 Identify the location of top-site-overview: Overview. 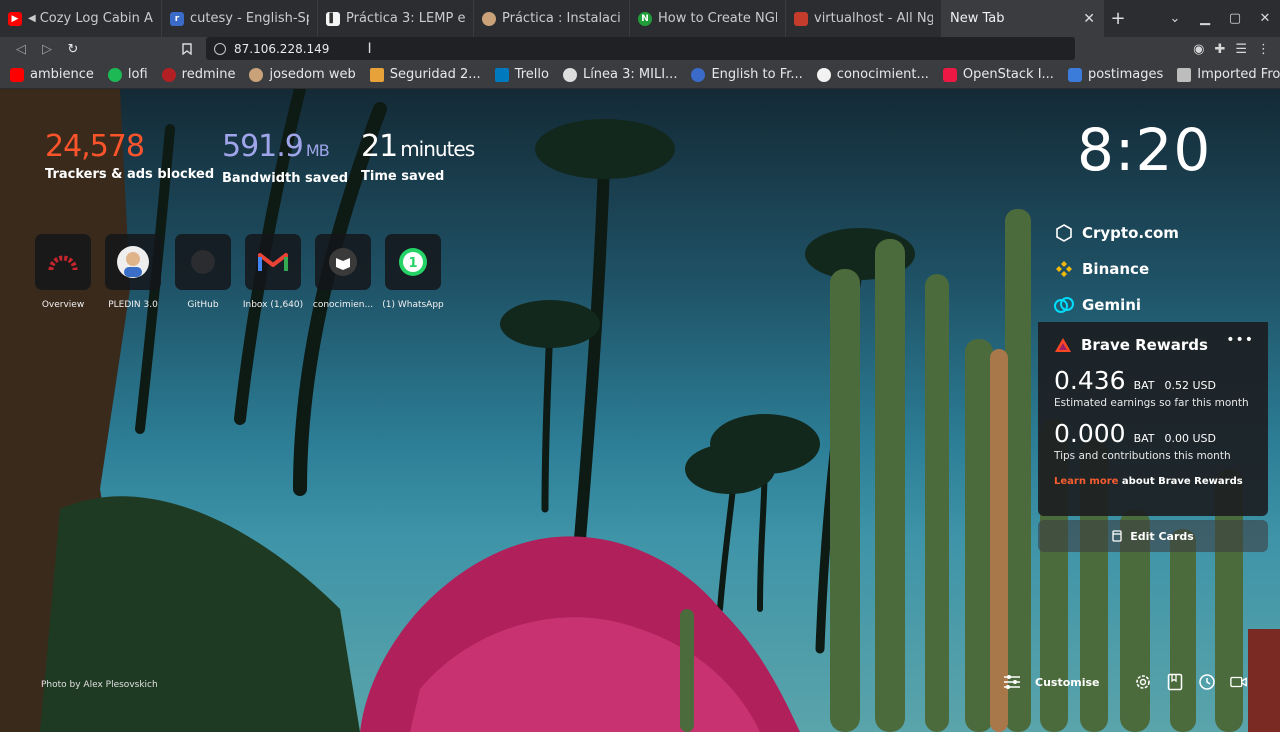
(63, 272).